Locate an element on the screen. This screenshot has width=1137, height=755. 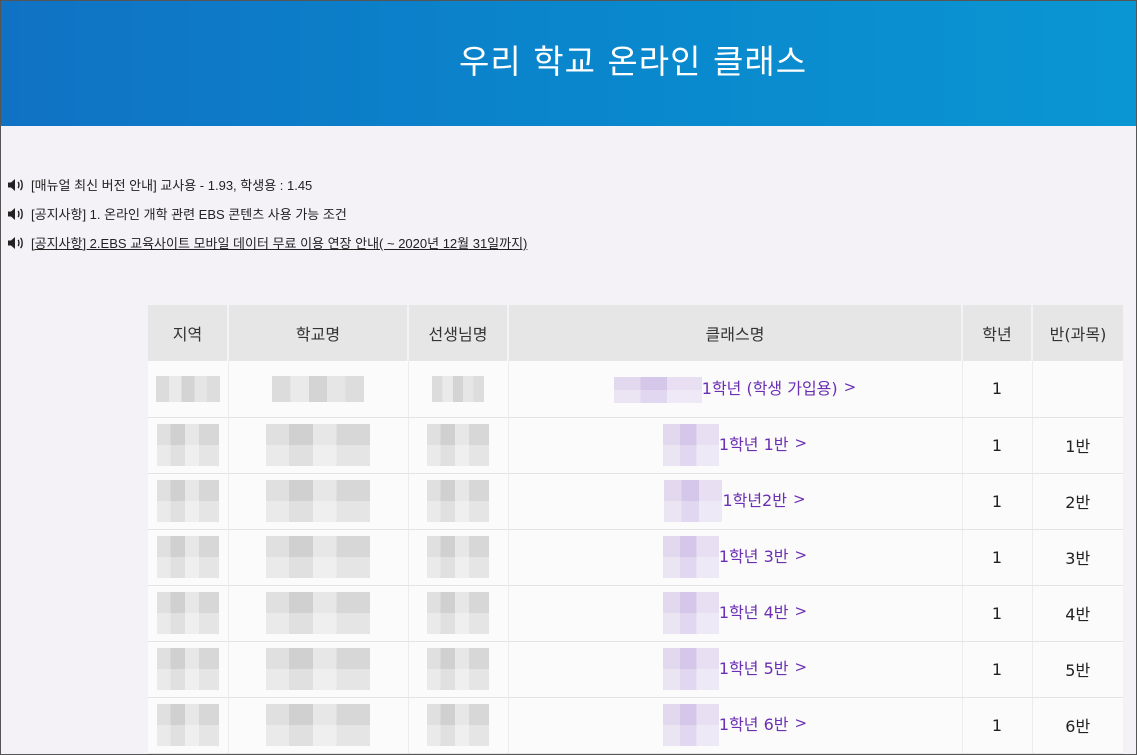
notice-text: [공지사항] 1. 온라인 개학 관련 EBS 콘텐츠 사용 가능 조건 is located at coordinates (189, 214).